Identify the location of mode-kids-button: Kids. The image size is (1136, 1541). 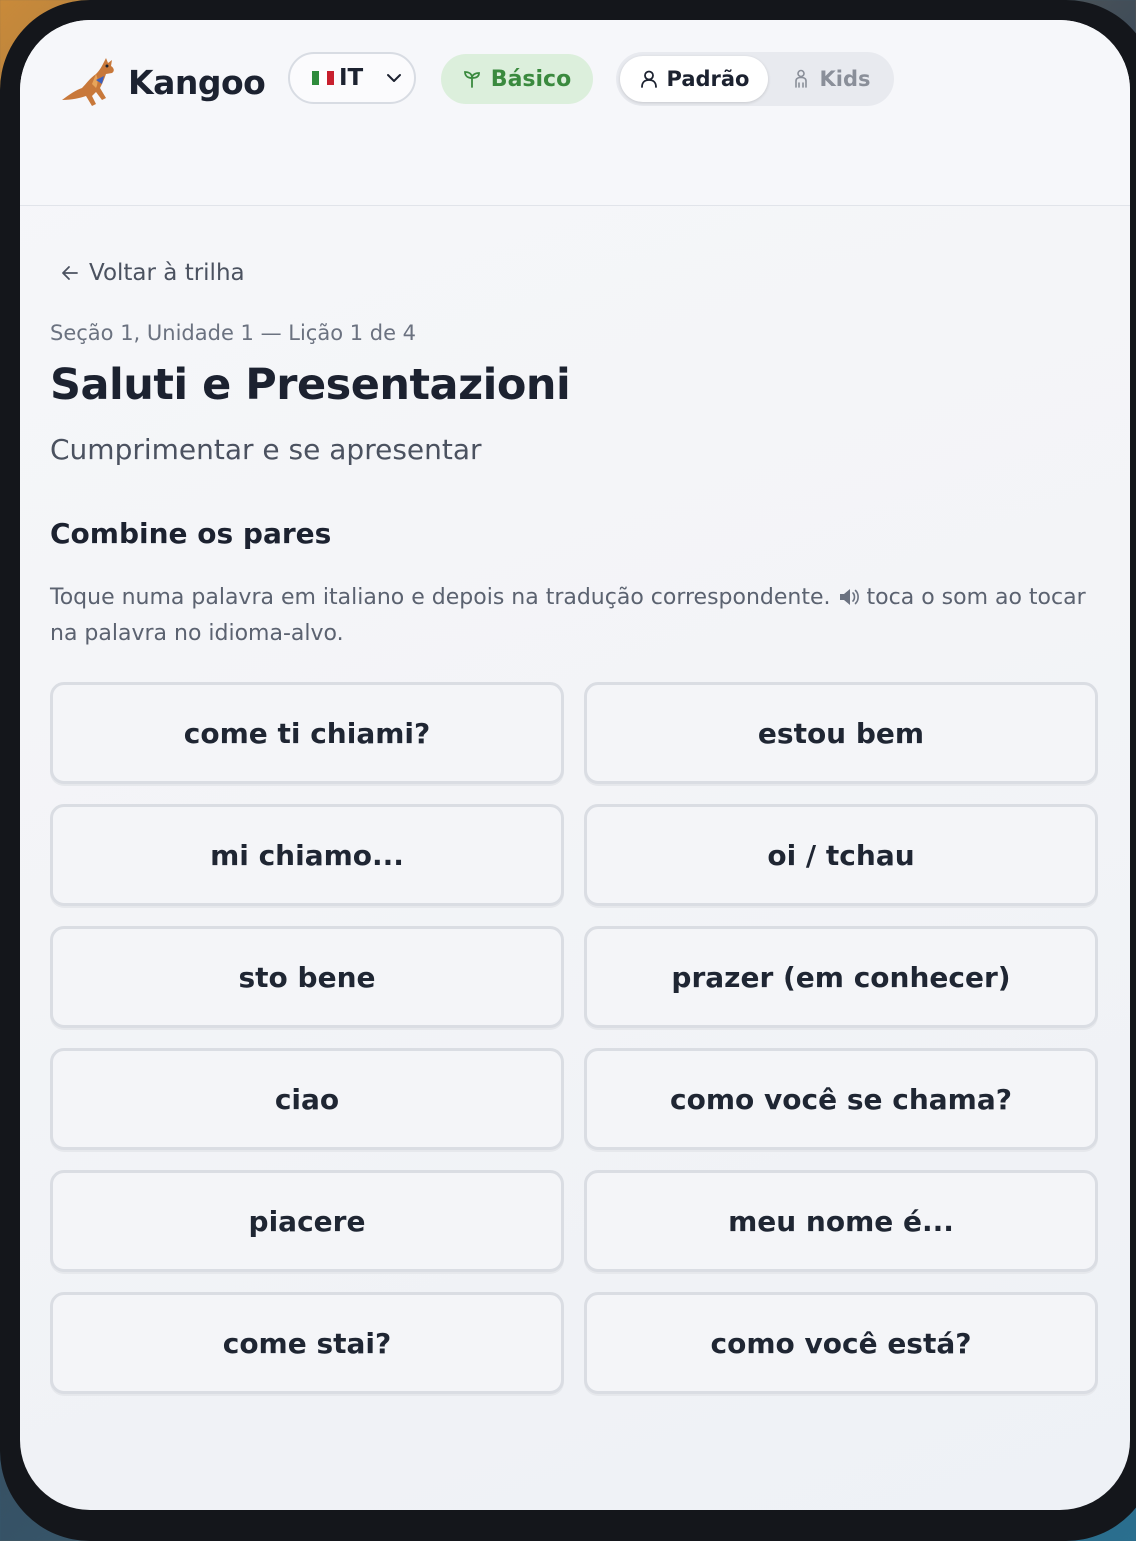
(831, 79).